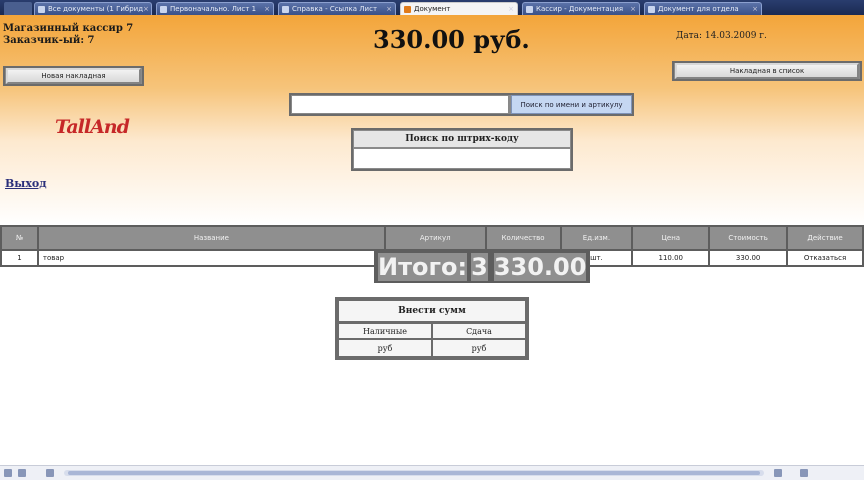 The image size is (864, 480). What do you see at coordinates (73, 76) in the screenshot?
I see `new-sale-button: Новая накладная` at bounding box center [73, 76].